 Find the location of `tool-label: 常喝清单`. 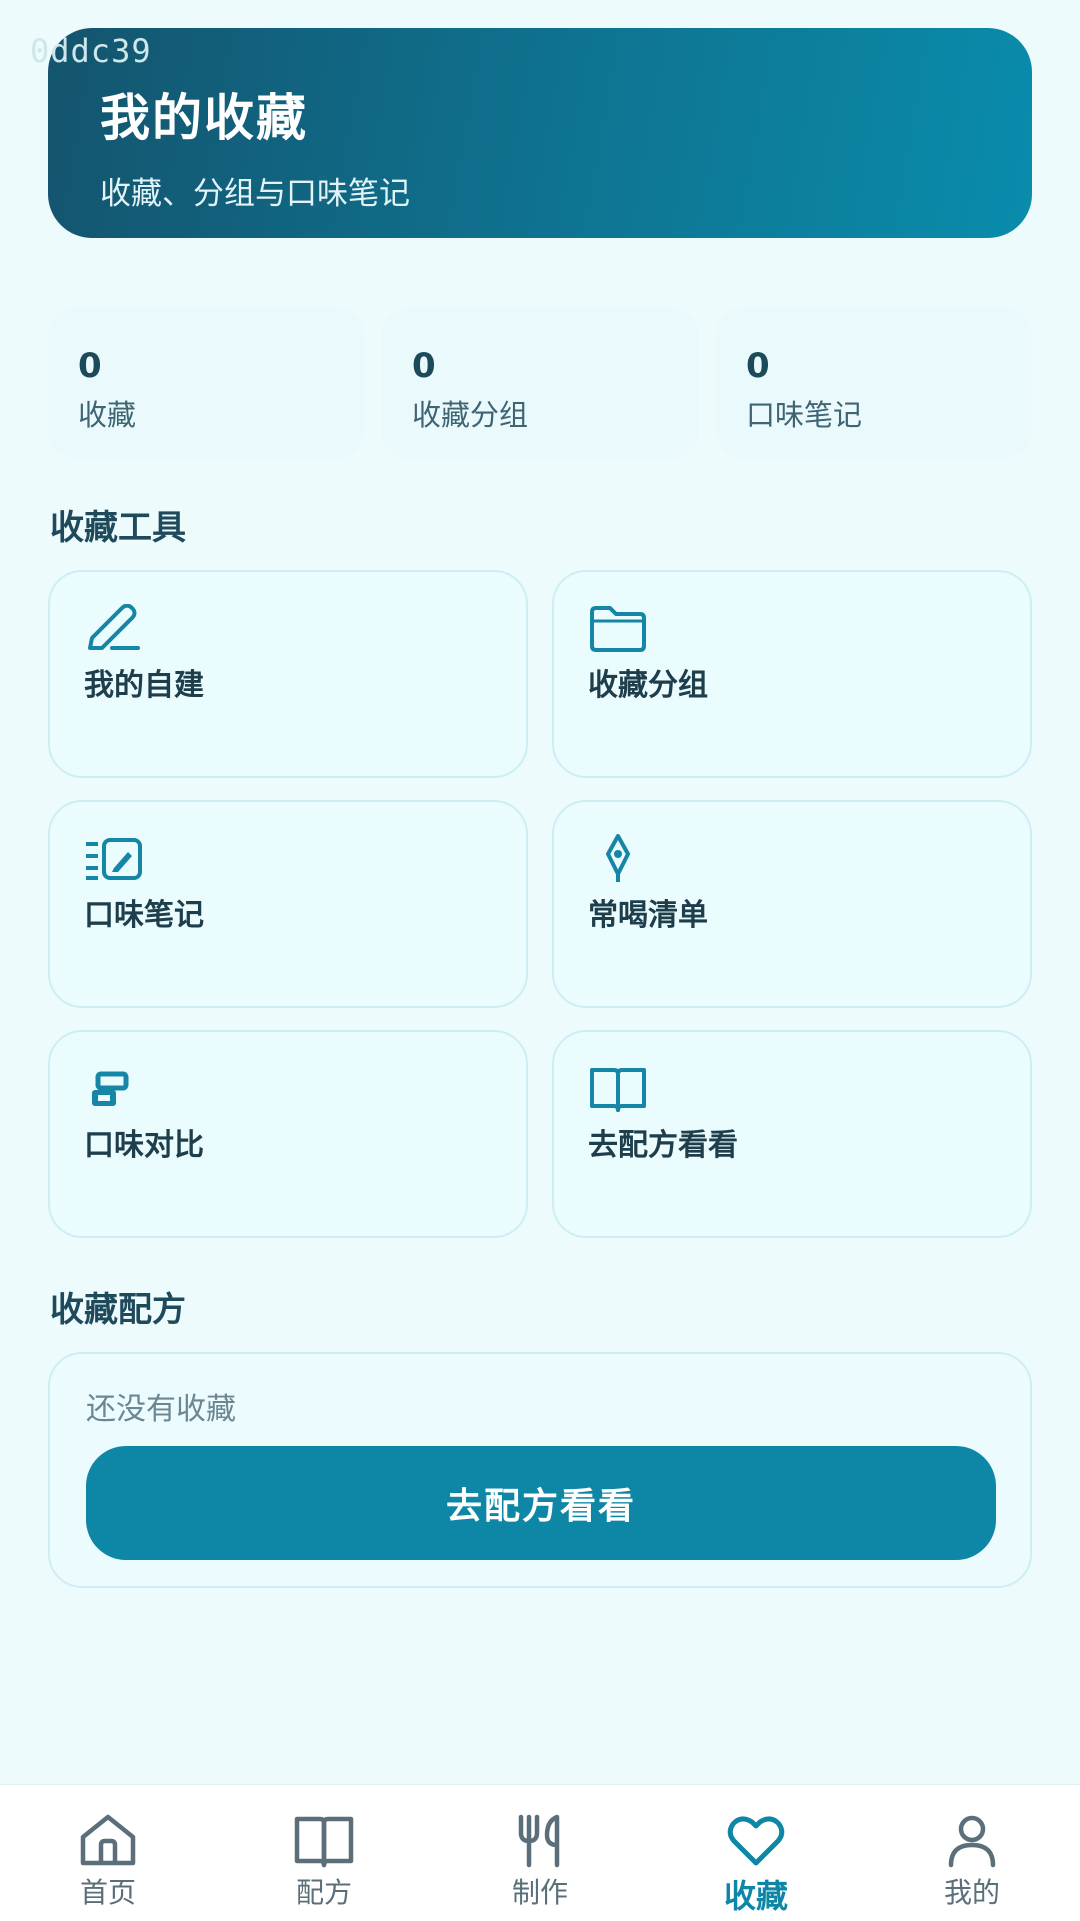

tool-label: 常喝清单 is located at coordinates (648, 915).